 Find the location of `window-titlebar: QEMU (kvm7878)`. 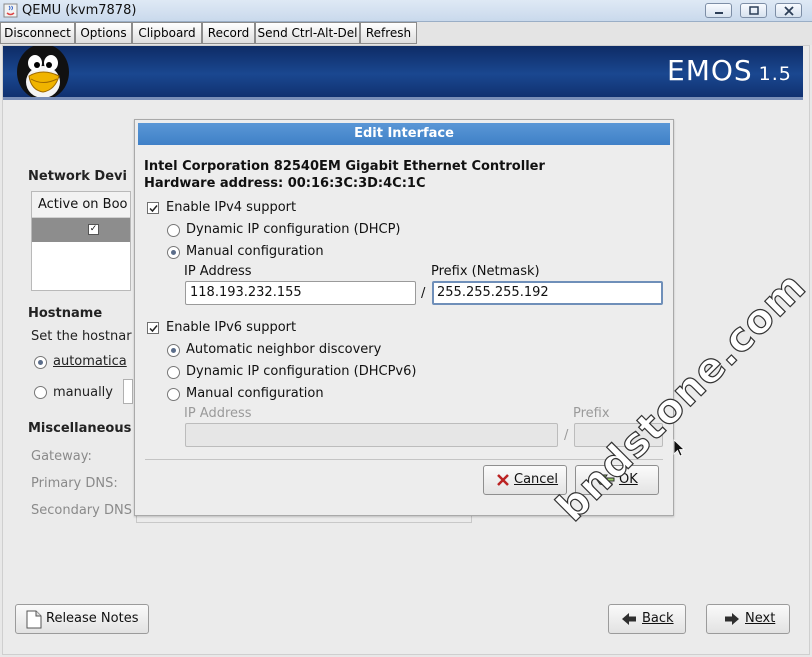

window-titlebar: QEMU (kvm7878) is located at coordinates (406, 11).